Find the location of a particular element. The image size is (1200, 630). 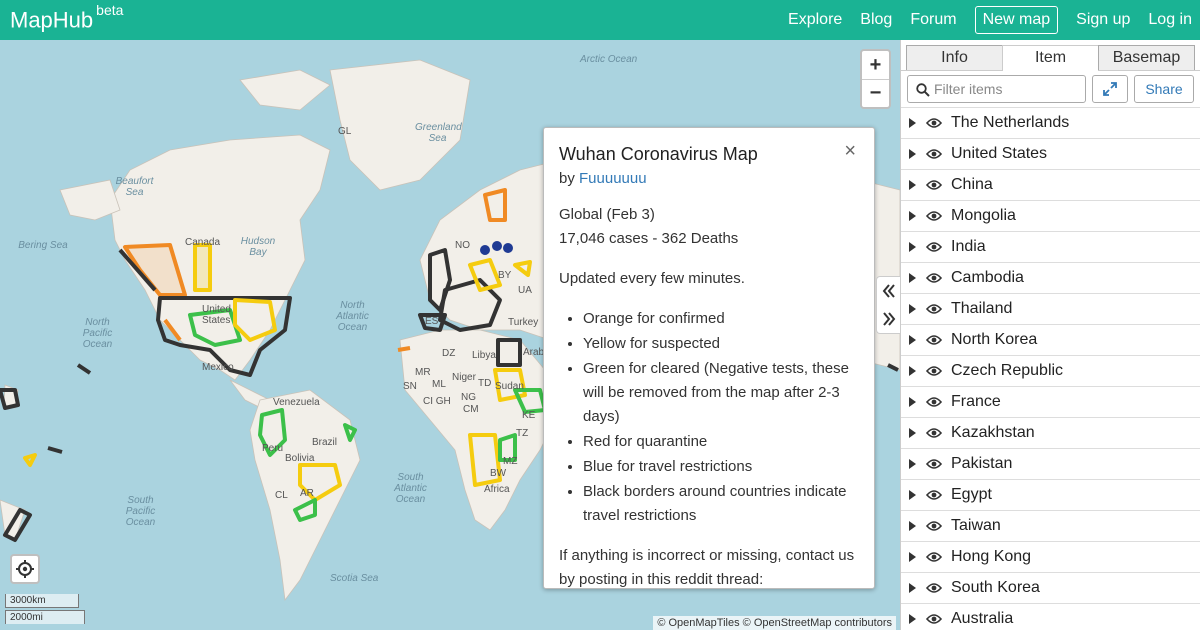

list-item: Mongolia is located at coordinates (1050, 216).